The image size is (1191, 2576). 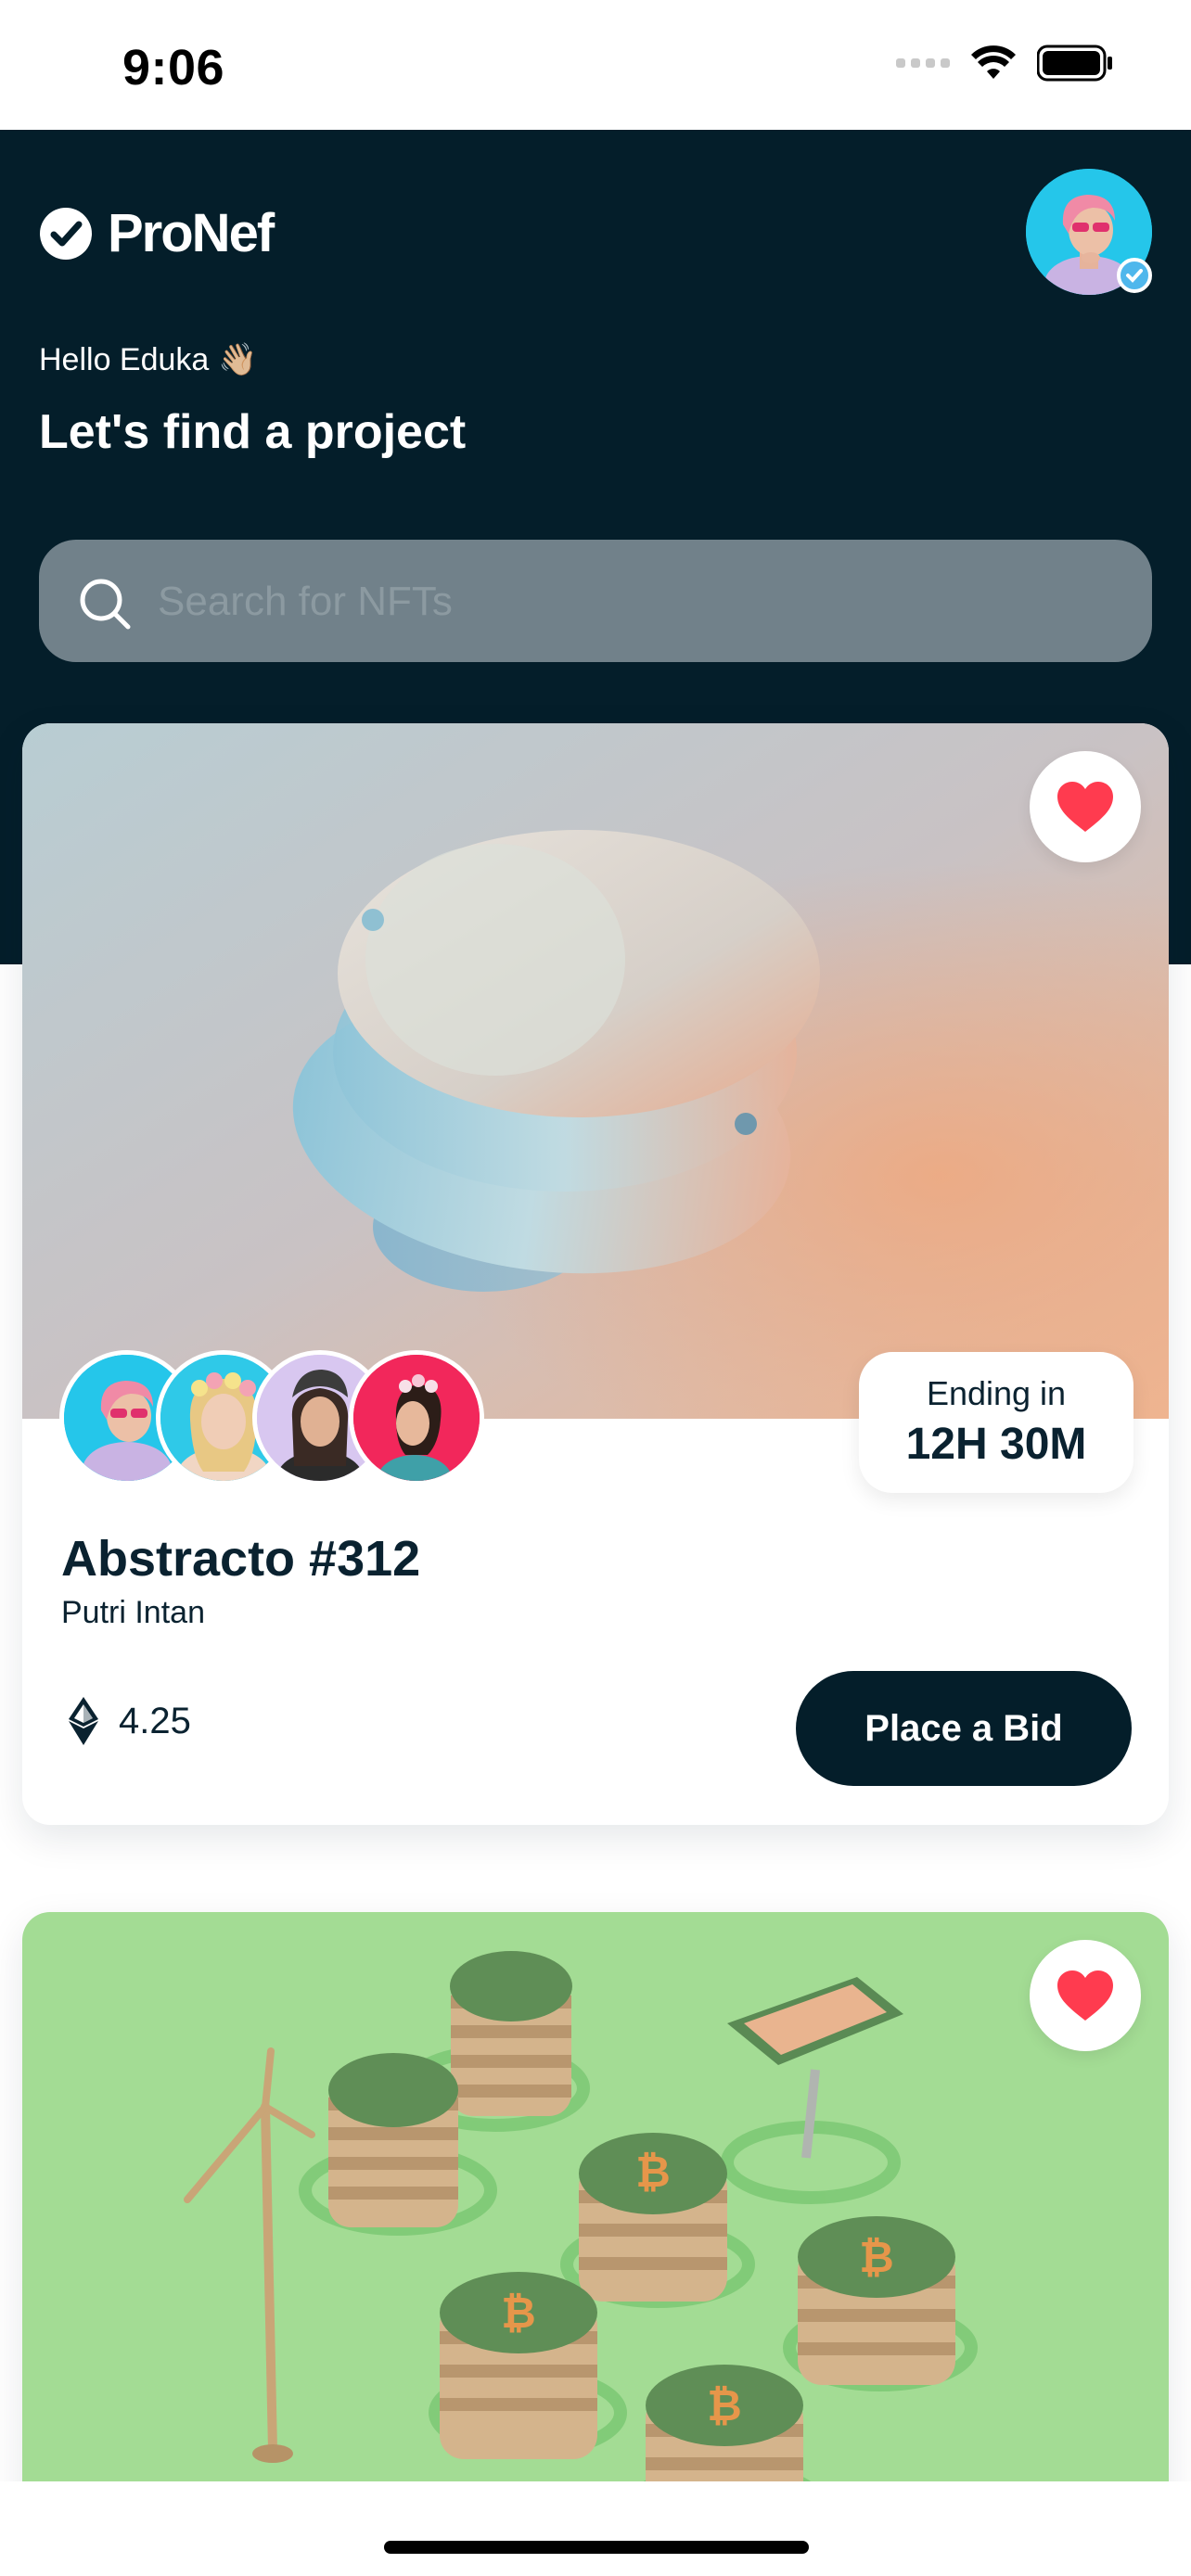 I want to click on nft-title: Abstracto #312, so click(x=241, y=1559).